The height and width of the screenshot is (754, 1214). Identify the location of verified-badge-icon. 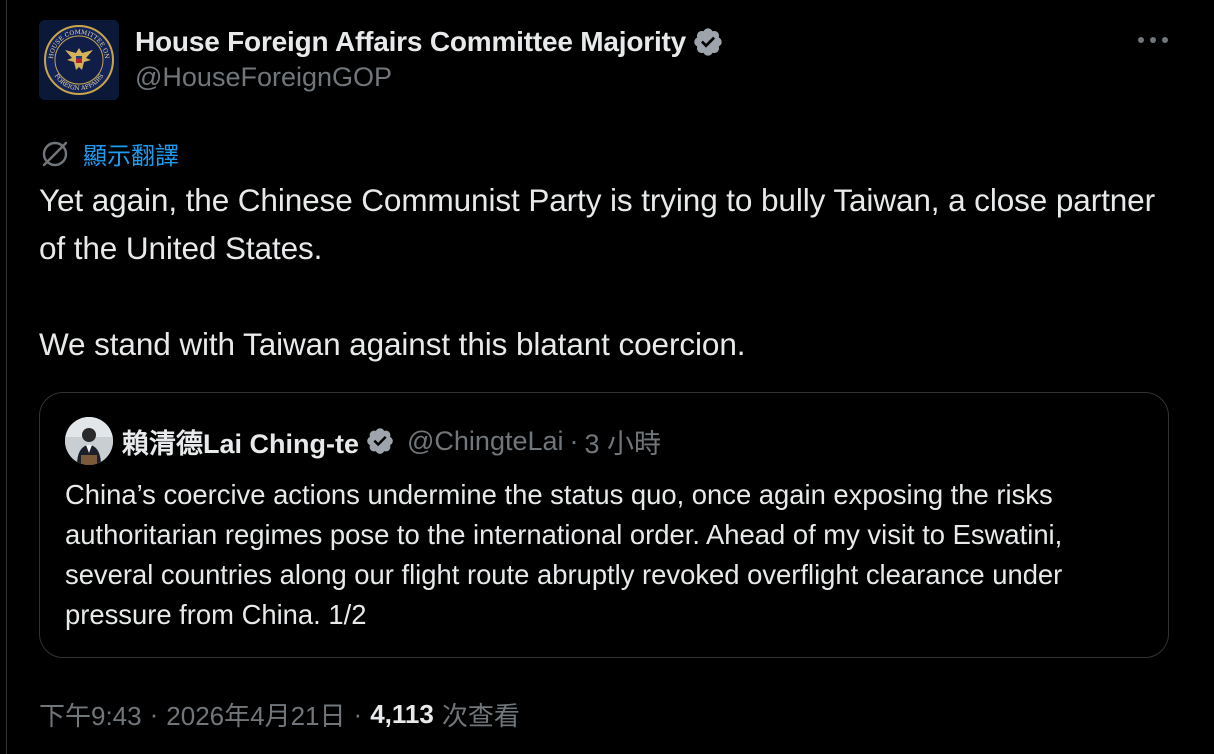
(708, 42).